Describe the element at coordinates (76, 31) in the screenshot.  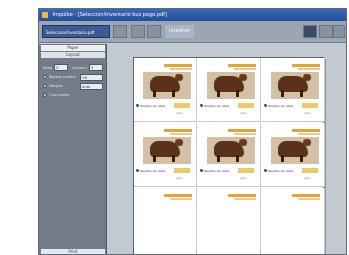
I see `file-select: Seleccion/Inventario.pdf` at that location.